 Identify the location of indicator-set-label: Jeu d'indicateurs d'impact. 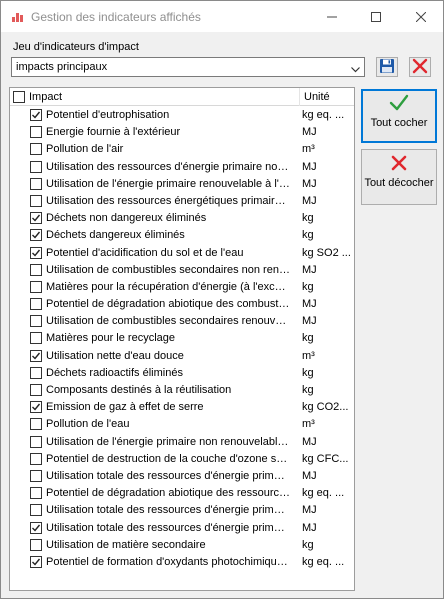
(76, 47).